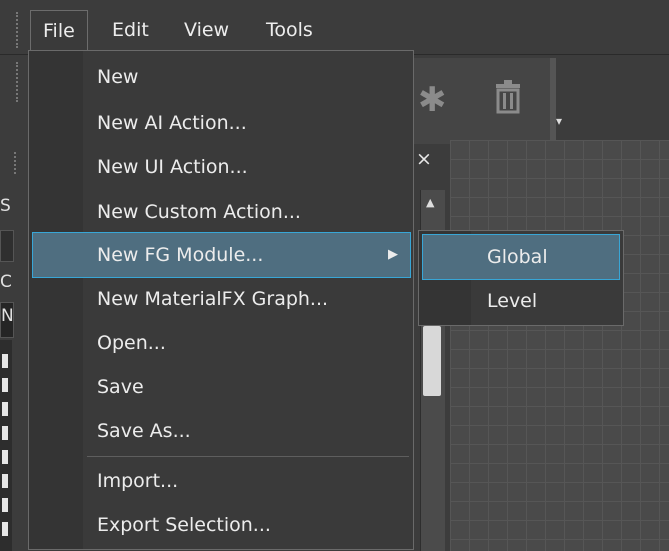  I want to click on search-field-edge, so click(7, 246).